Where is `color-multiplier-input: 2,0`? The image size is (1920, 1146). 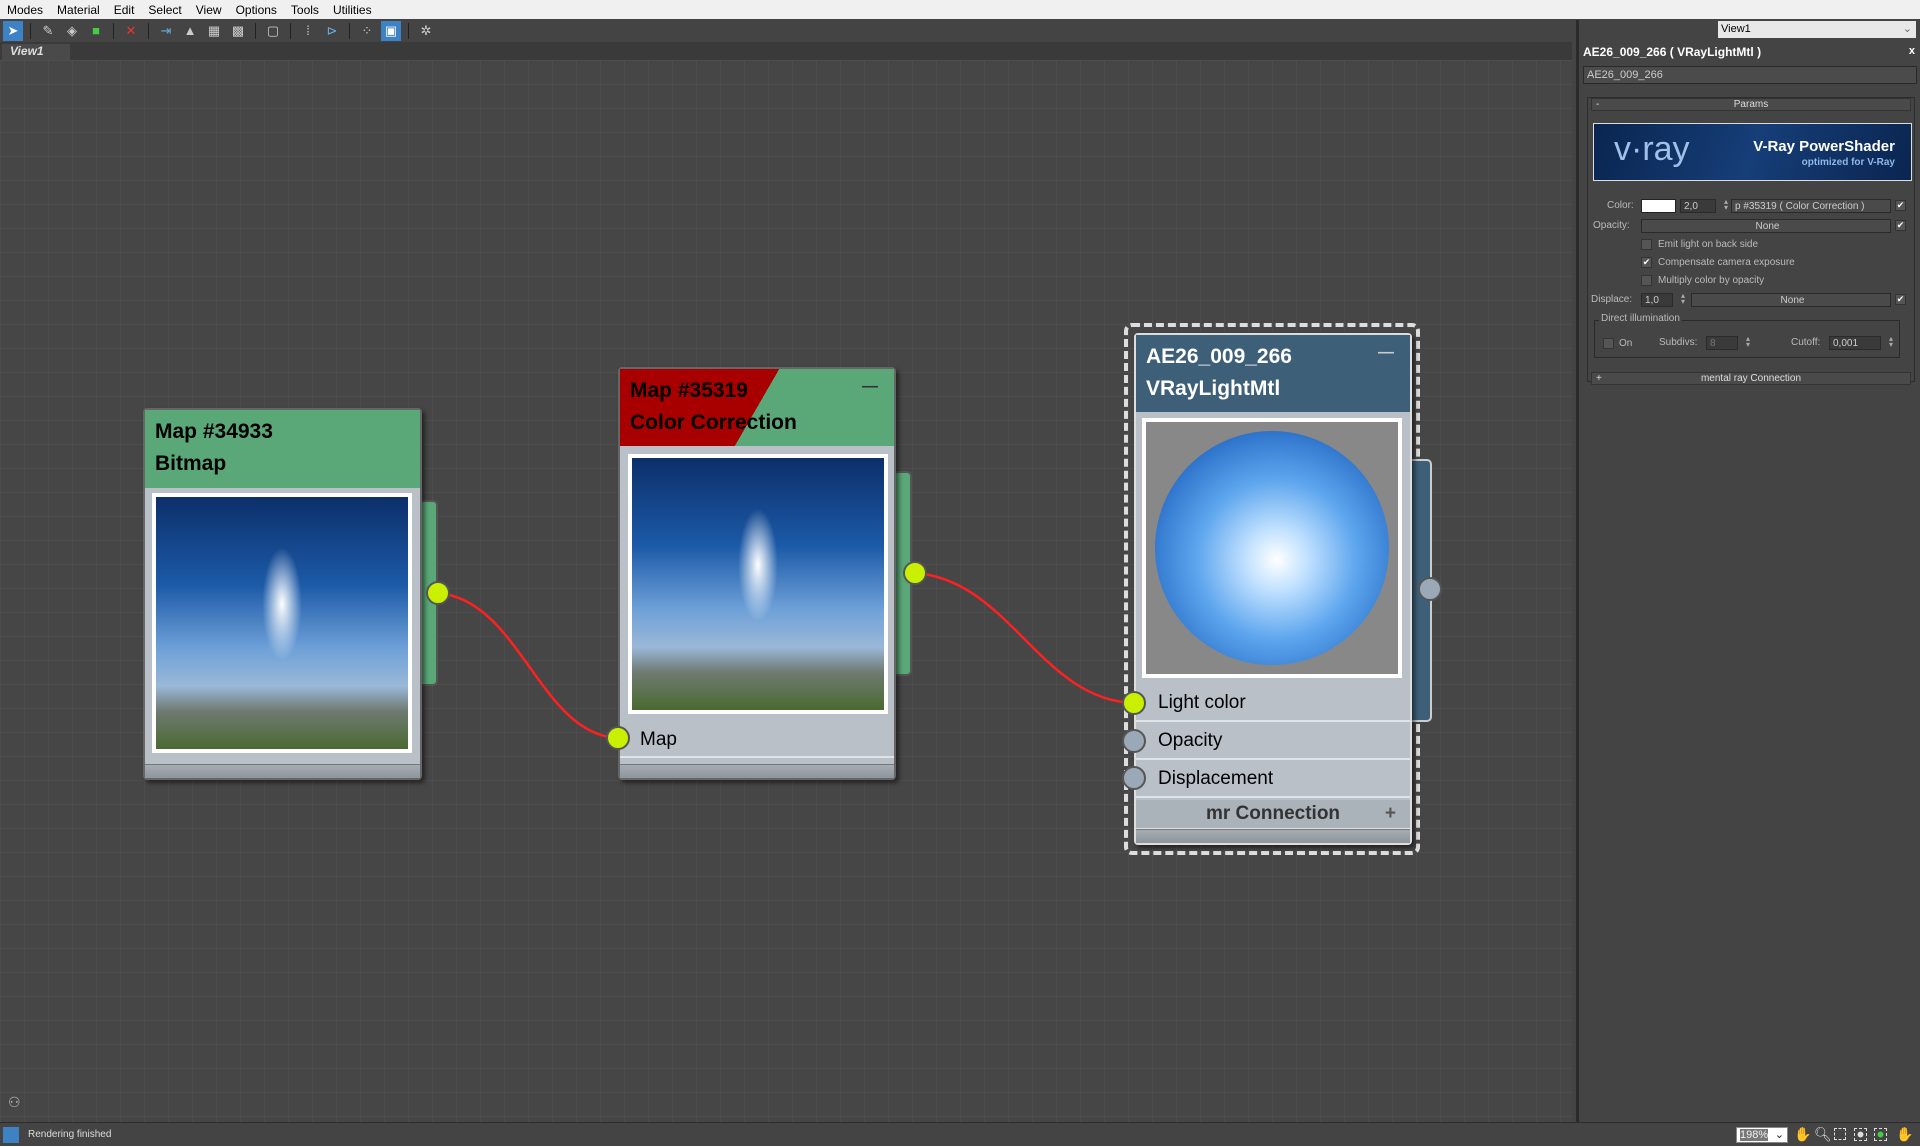
color-multiplier-input: 2,0 is located at coordinates (1698, 206).